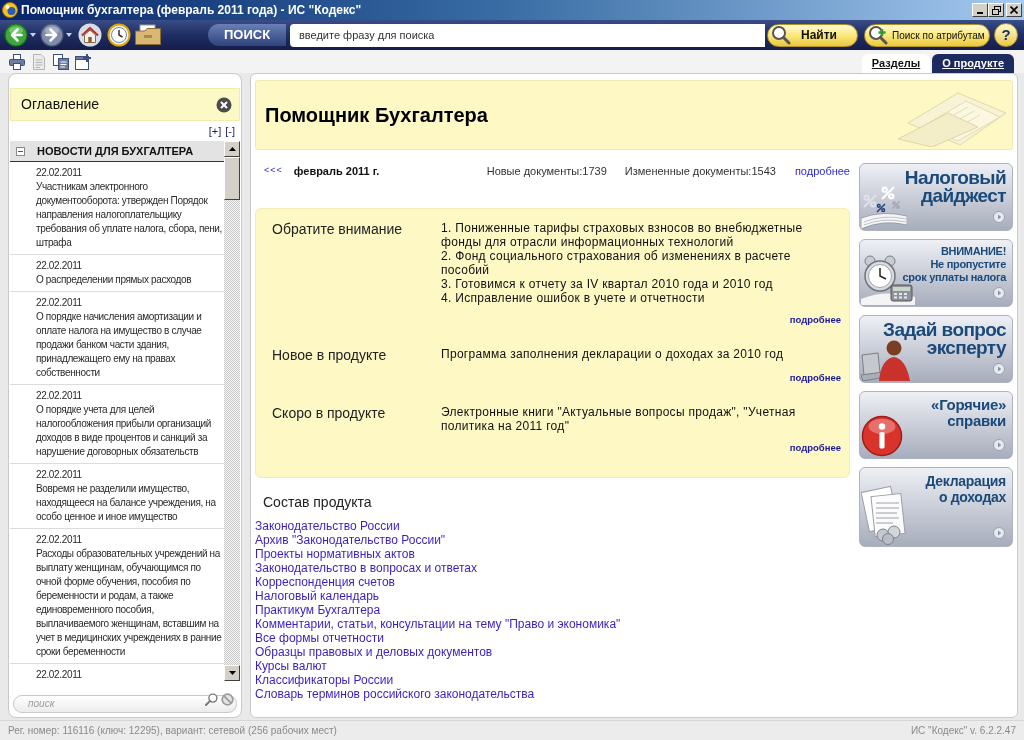 The width and height of the screenshot is (1024, 740). Describe the element at coordinates (148, 35) in the screenshot. I see `folder-icon` at that location.